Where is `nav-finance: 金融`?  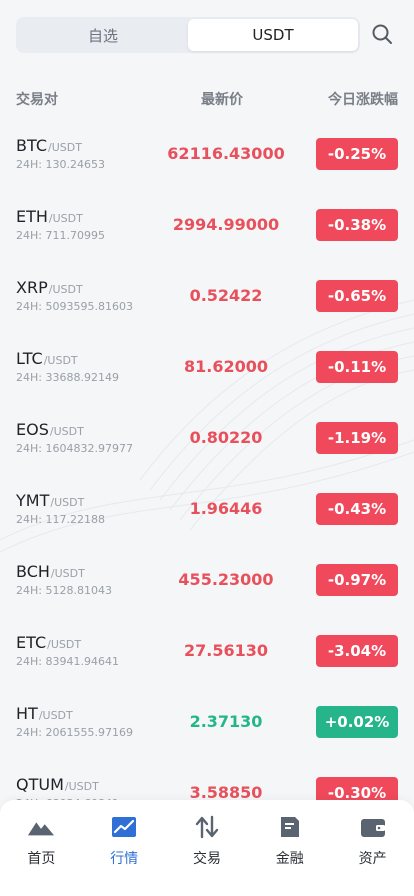 nav-finance: 金融 is located at coordinates (289, 855).